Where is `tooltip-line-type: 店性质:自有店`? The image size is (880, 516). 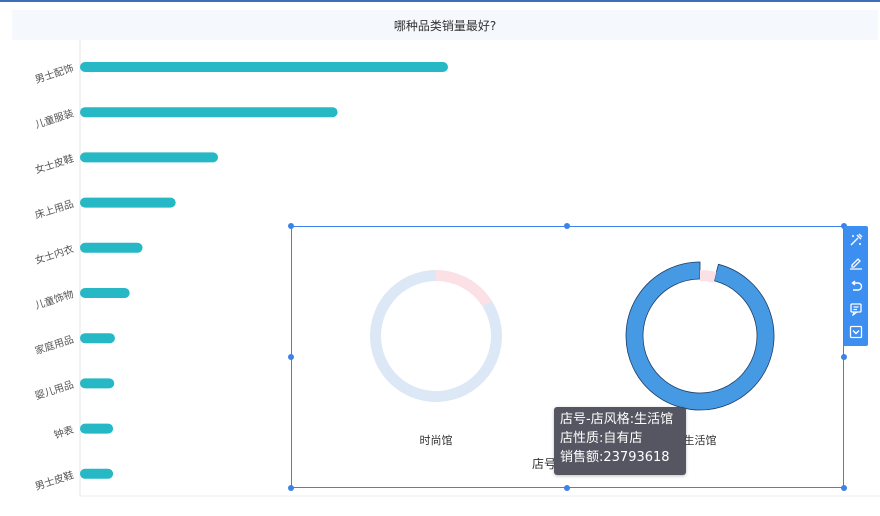 tooltip-line-type: 店性质:自有店 is located at coordinates (601, 438).